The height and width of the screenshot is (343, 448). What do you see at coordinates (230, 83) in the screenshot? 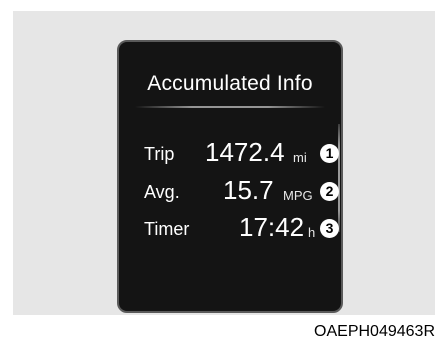
I see `display-title: Accumulated Info` at bounding box center [230, 83].